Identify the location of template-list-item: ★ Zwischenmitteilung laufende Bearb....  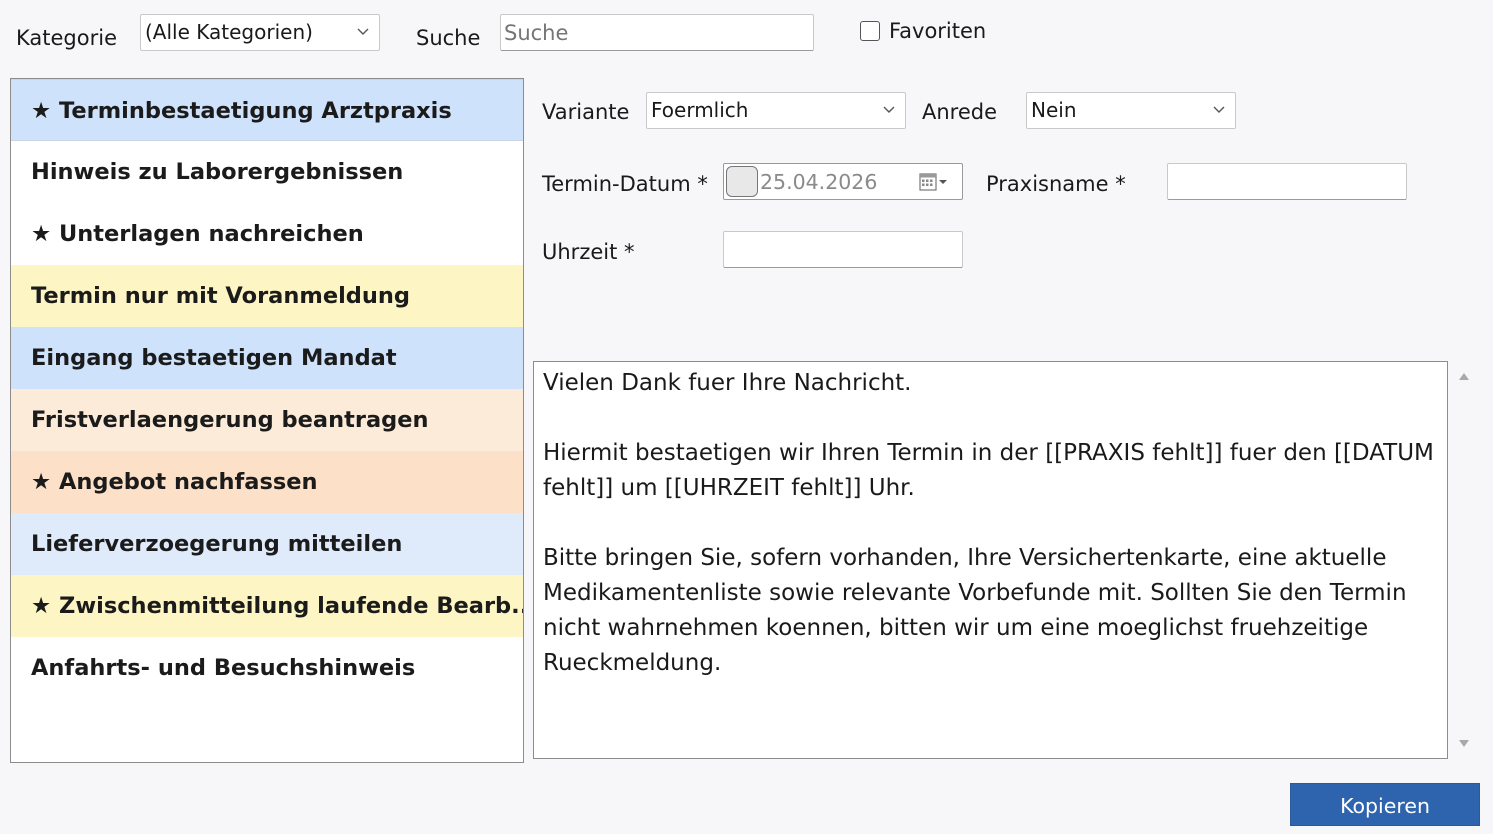
(267, 606).